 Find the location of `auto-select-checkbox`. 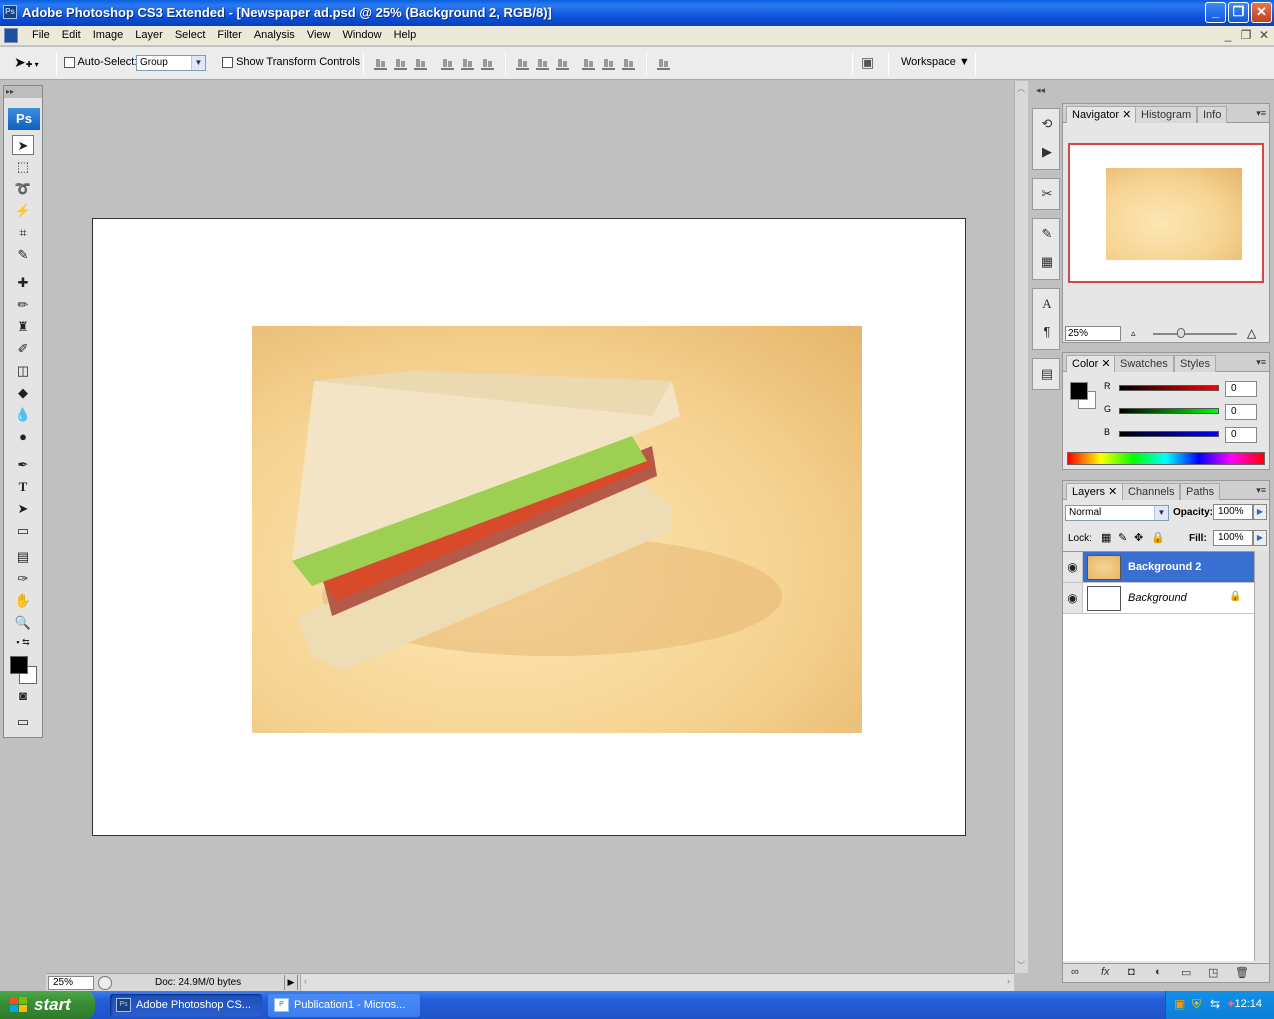

auto-select-checkbox is located at coordinates (69, 62).